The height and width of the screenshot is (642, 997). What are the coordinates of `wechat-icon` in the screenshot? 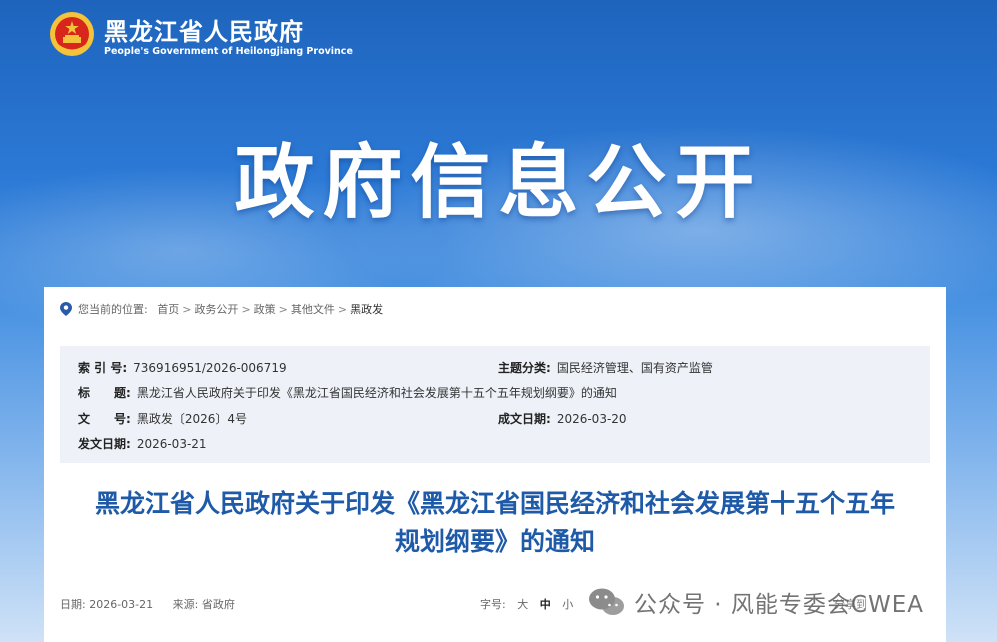 It's located at (606, 601).